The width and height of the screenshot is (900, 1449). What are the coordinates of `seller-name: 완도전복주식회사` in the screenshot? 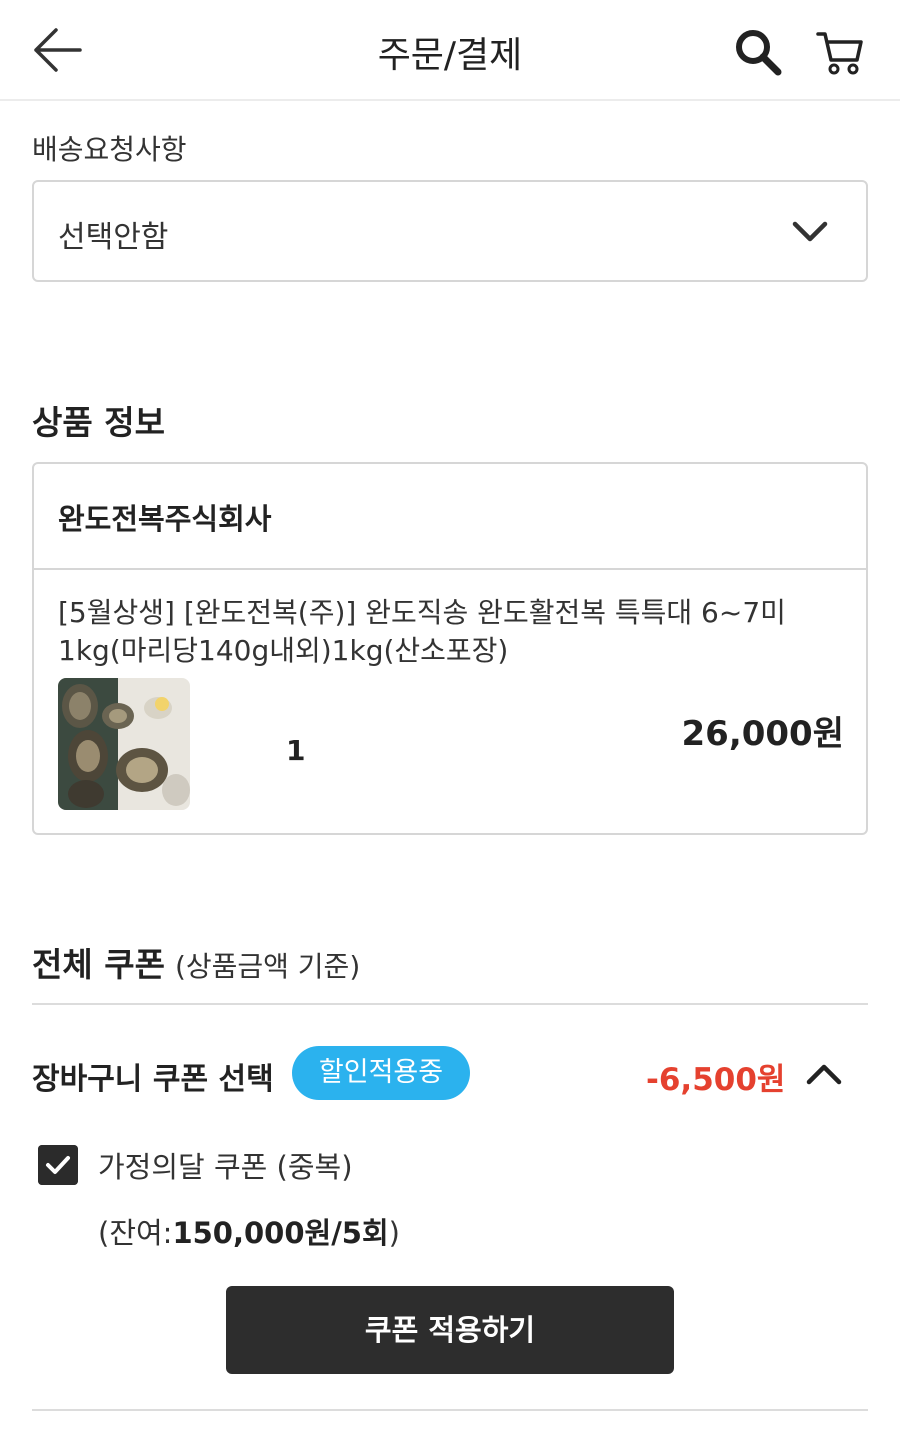 It's located at (165, 519).